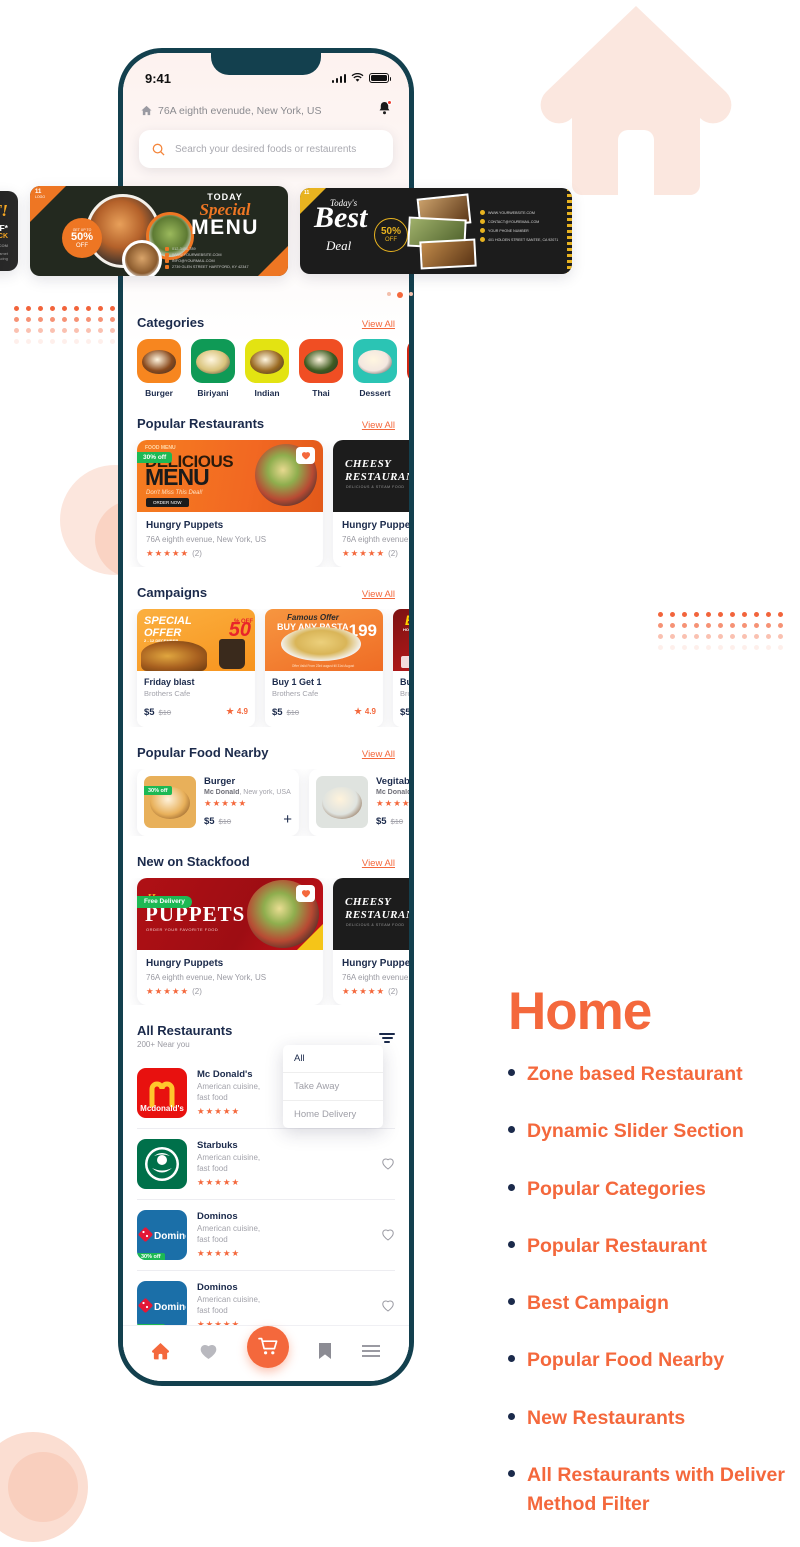  What do you see at coordinates (397, 821) in the screenshot?
I see `food-old-price: $10` at bounding box center [397, 821].